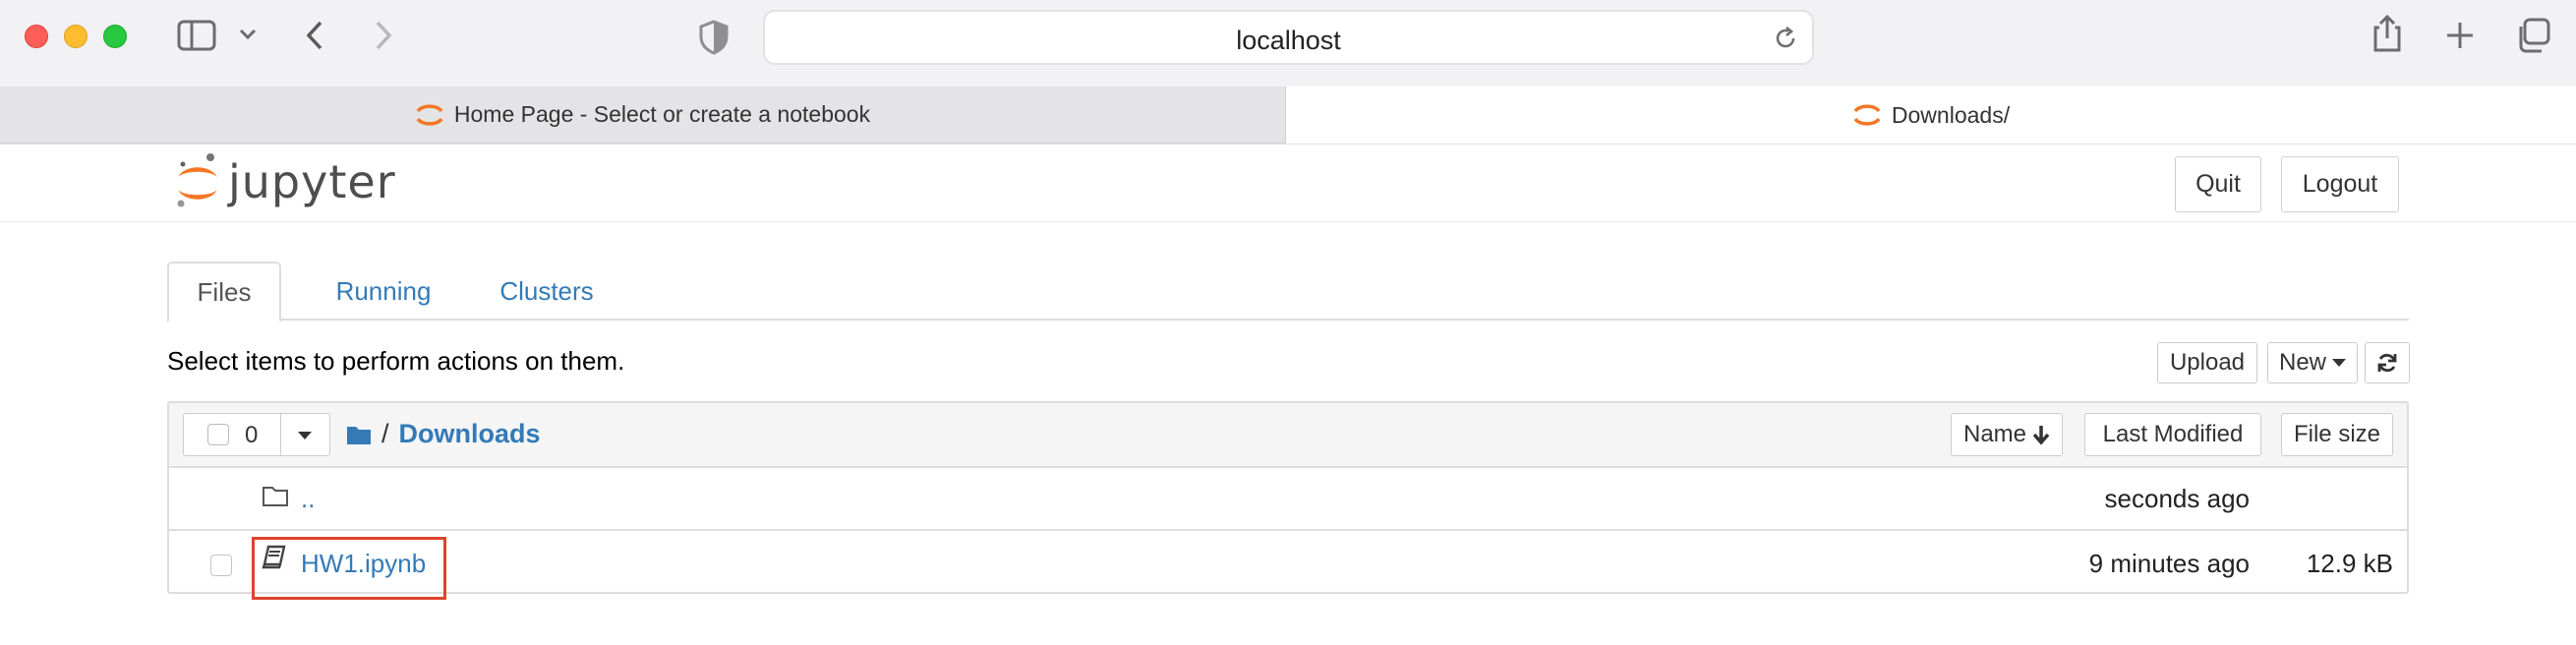 This screenshot has width=2576, height=645. I want to click on row-file-size: 12.9 kB, so click(2349, 563).